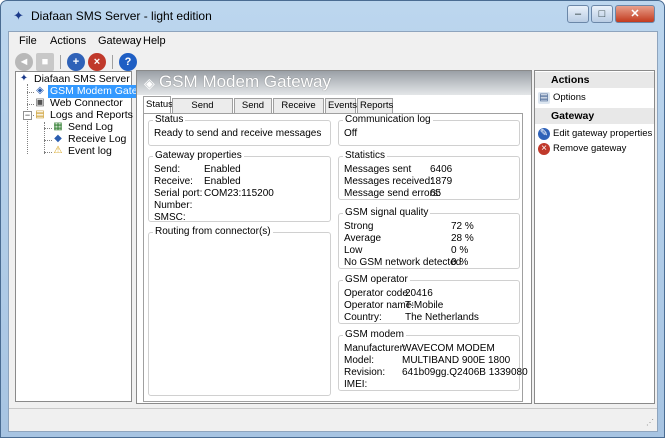 The height and width of the screenshot is (438, 665). I want to click on tab-reports: Reports, so click(375, 105).